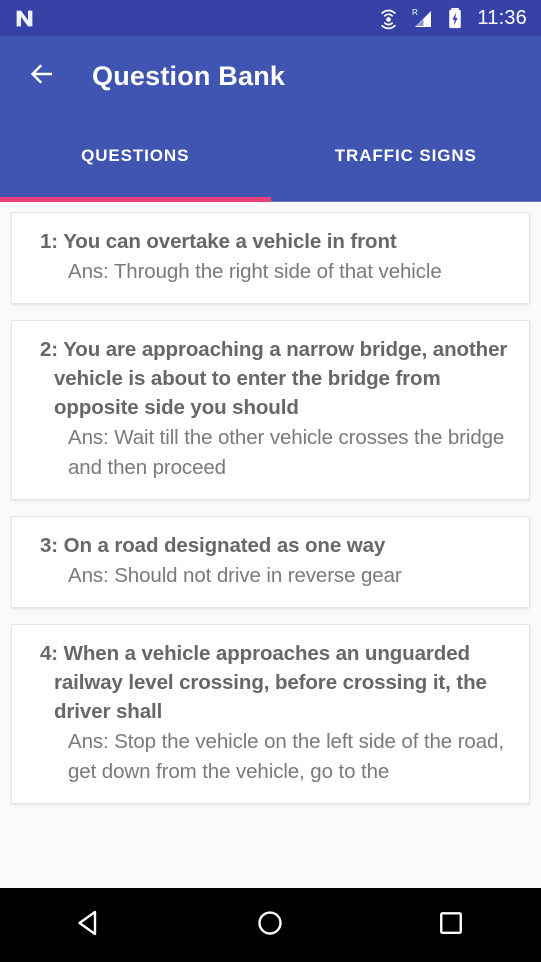 The image size is (541, 962). Describe the element at coordinates (213, 545) in the screenshot. I see `question-text: 3: On a road designated as one way` at that location.